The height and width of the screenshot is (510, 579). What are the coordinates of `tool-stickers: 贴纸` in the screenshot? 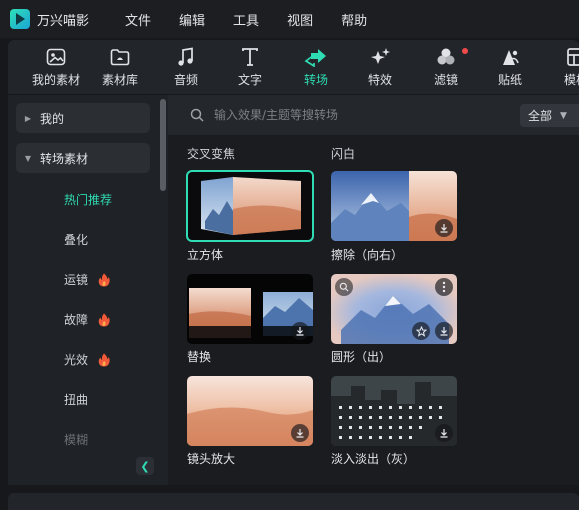 It's located at (510, 67).